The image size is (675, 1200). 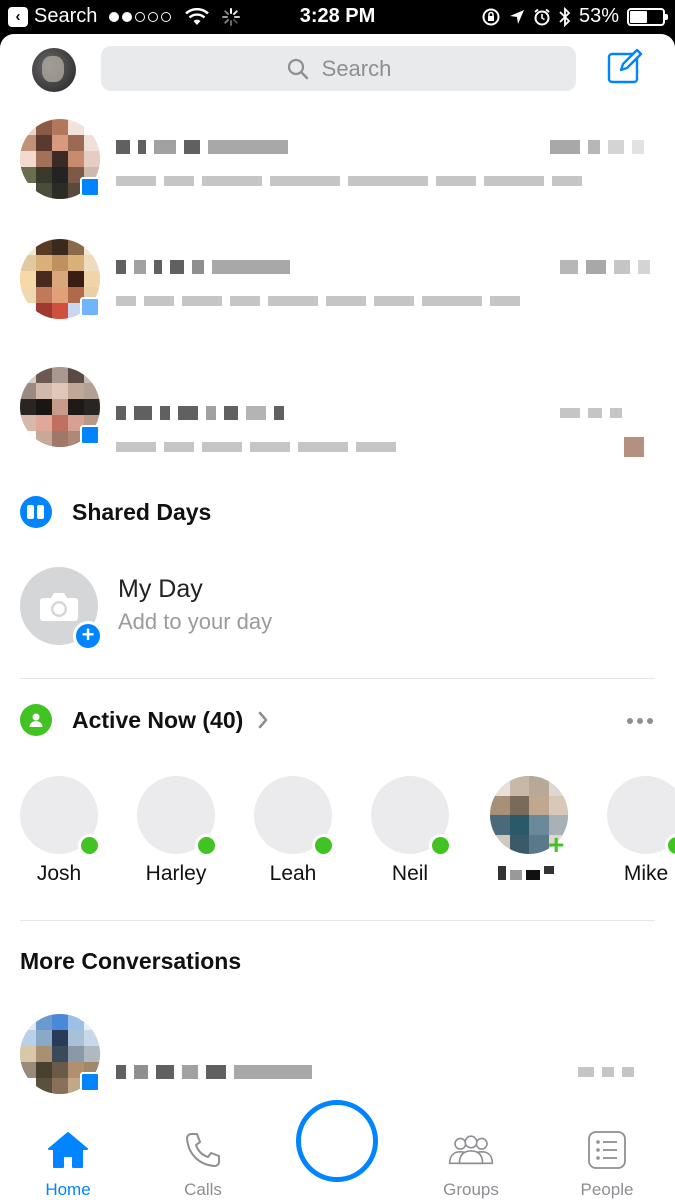 I want to click on location-arrow-icon, so click(x=516, y=16).